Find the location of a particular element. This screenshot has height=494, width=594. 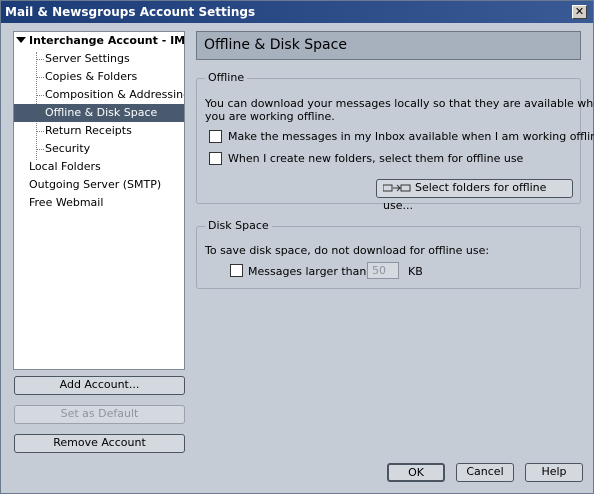

message-size-input: 50 is located at coordinates (383, 270).